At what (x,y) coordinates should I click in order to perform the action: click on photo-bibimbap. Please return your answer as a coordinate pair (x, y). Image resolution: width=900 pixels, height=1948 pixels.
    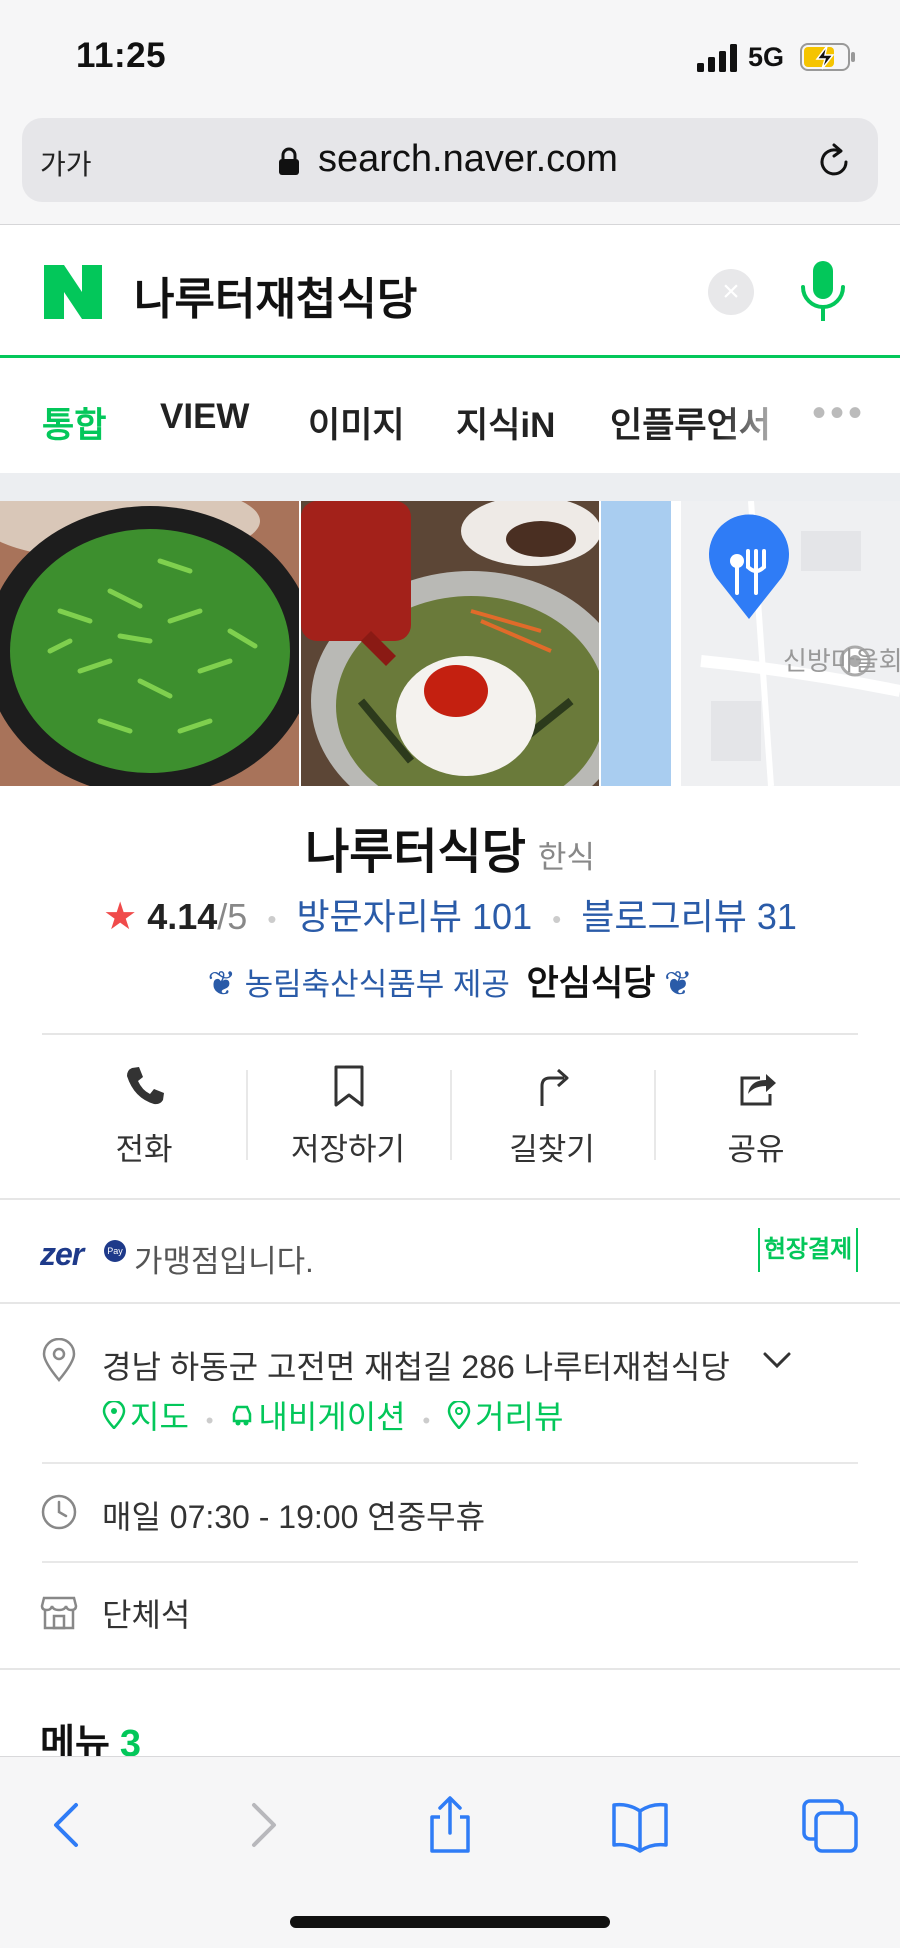
    Looking at the image, I should click on (450, 643).